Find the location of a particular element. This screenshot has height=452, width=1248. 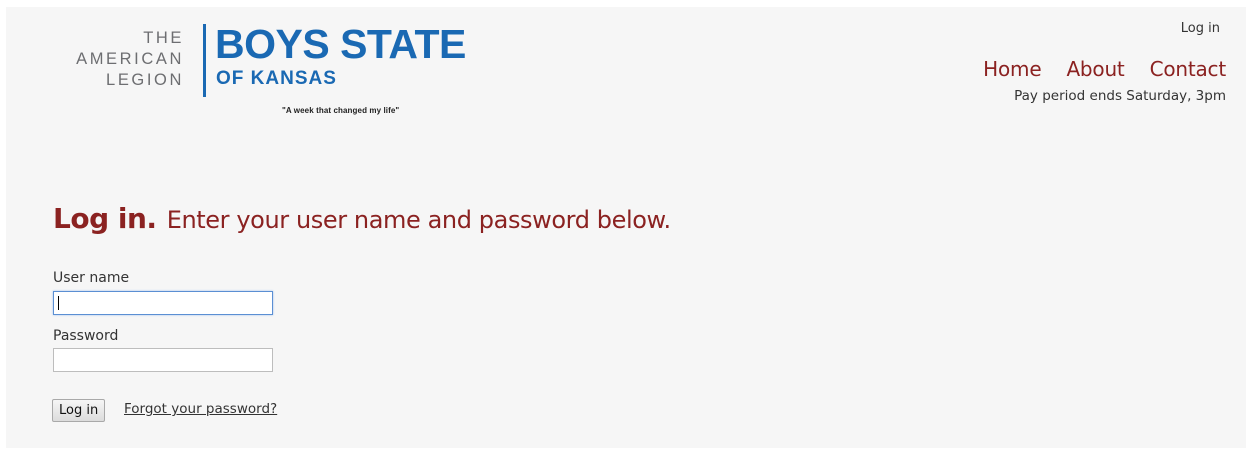

username-field is located at coordinates (163, 303).